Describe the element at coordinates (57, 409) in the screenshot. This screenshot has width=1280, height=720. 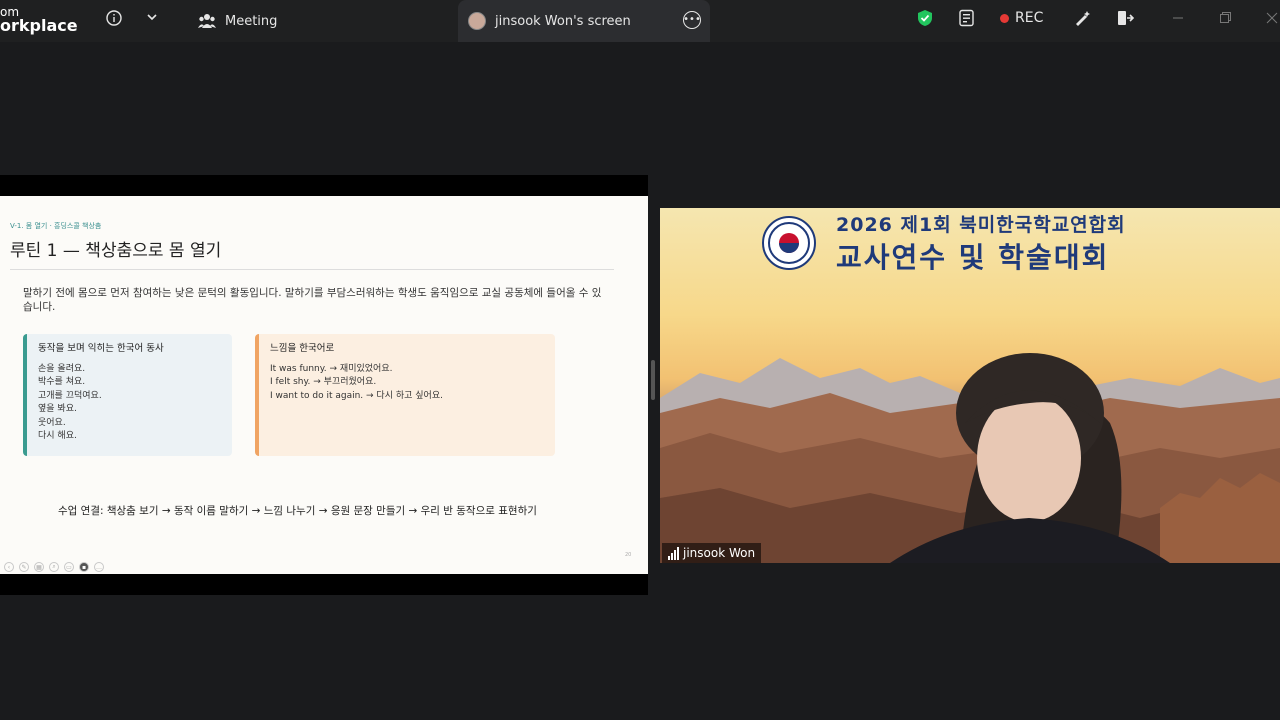
I see `list-item: 옆을 봐요.` at that location.